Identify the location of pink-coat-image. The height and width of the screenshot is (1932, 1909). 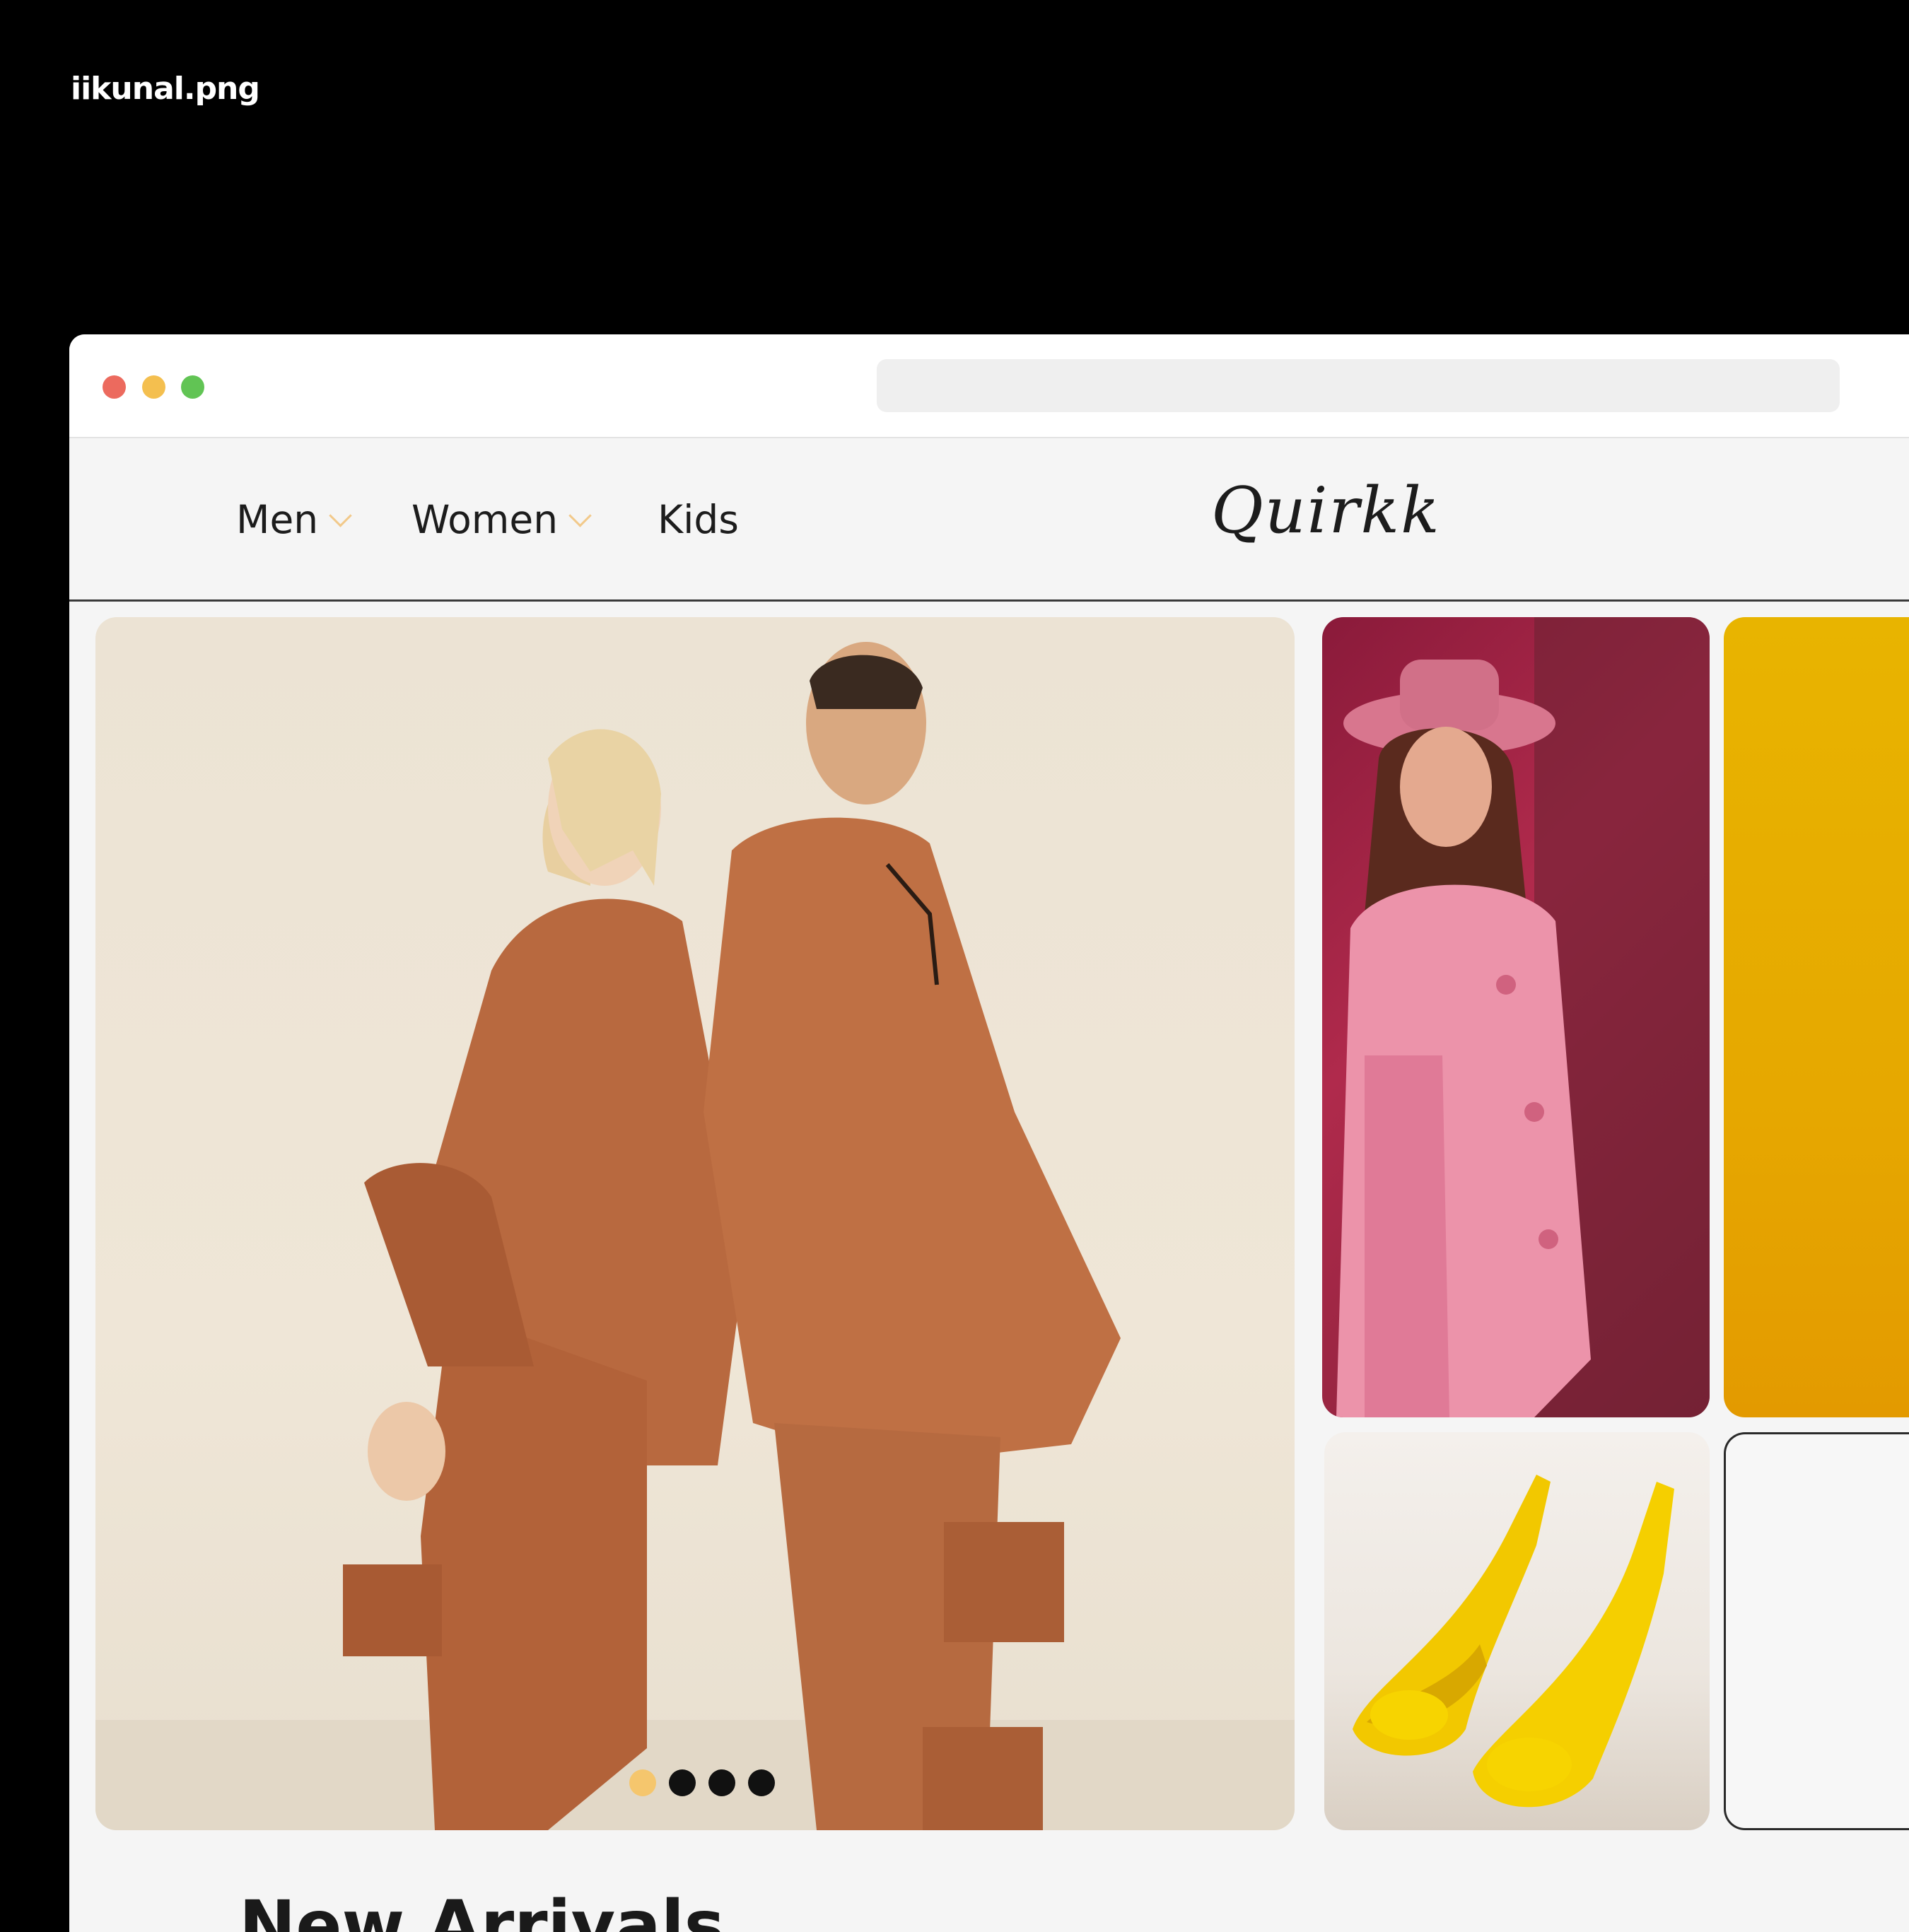
(1523, 1017).